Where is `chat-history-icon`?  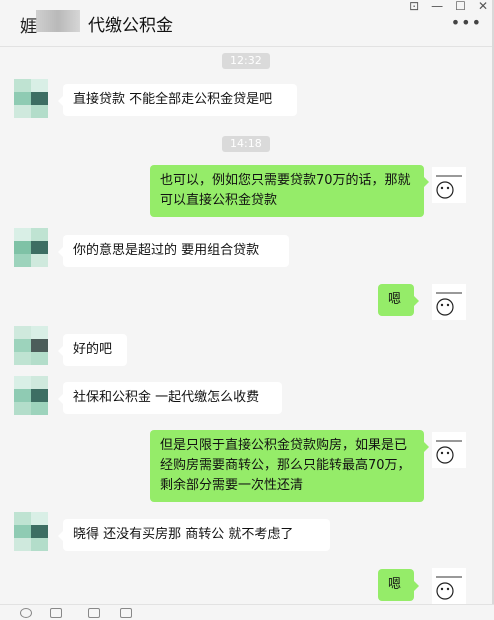 chat-history-icon is located at coordinates (126, 613).